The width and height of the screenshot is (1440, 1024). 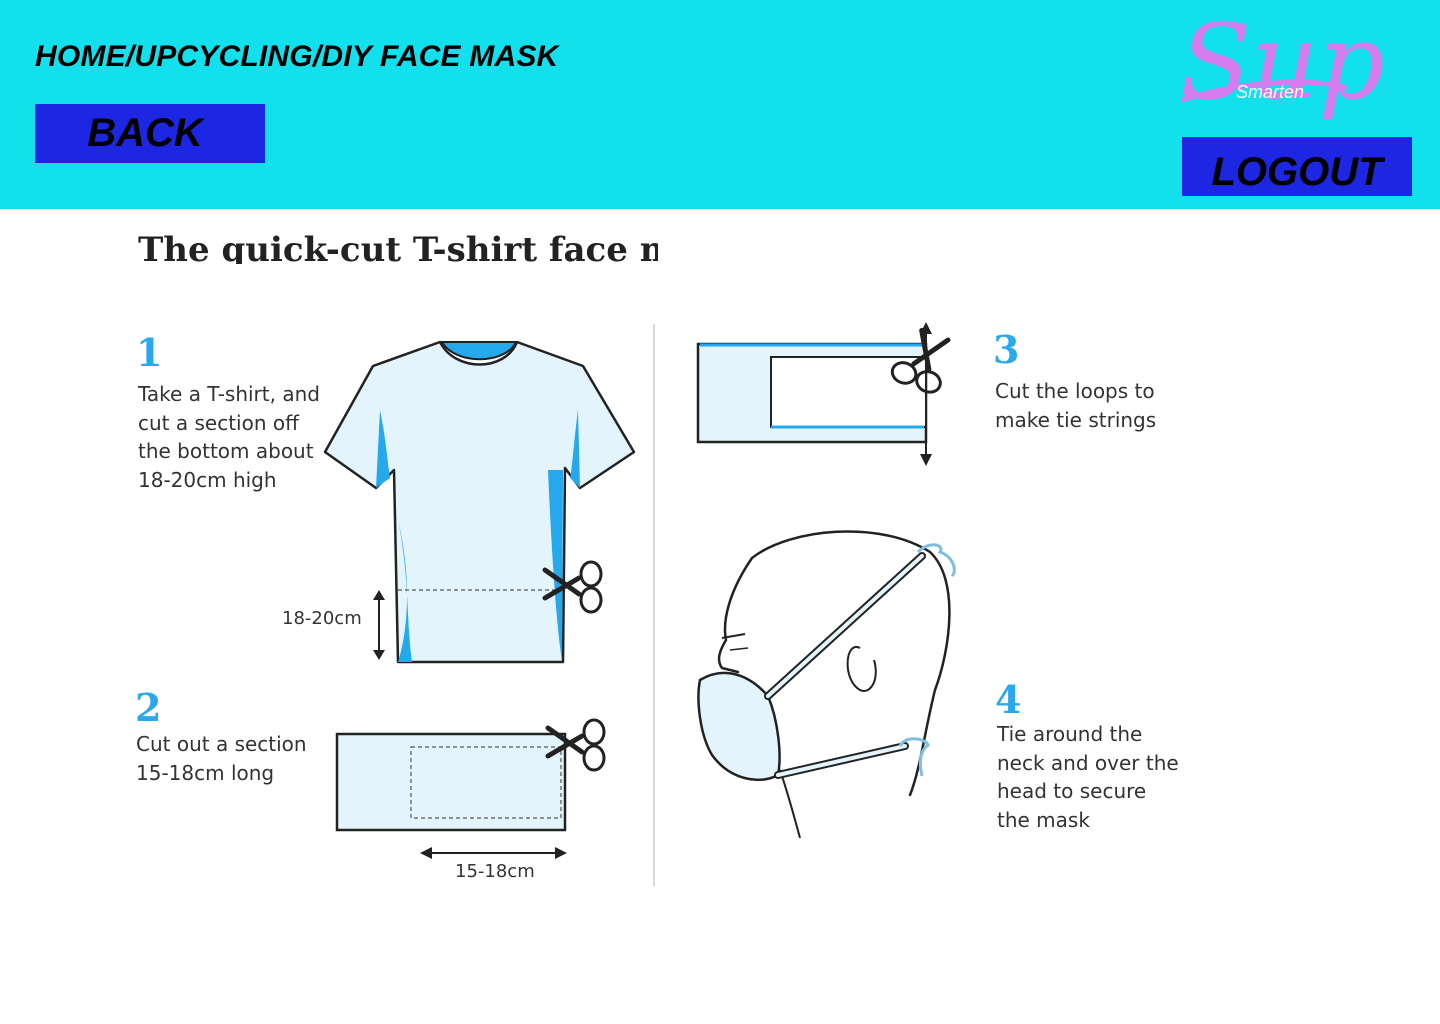 What do you see at coordinates (149, 352) in the screenshot?
I see `step-1-number: 1` at bounding box center [149, 352].